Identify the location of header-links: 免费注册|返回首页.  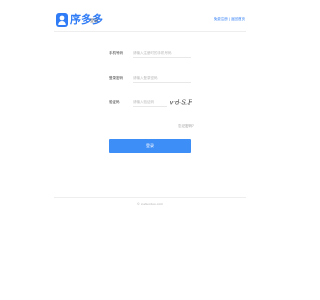
(229, 19).